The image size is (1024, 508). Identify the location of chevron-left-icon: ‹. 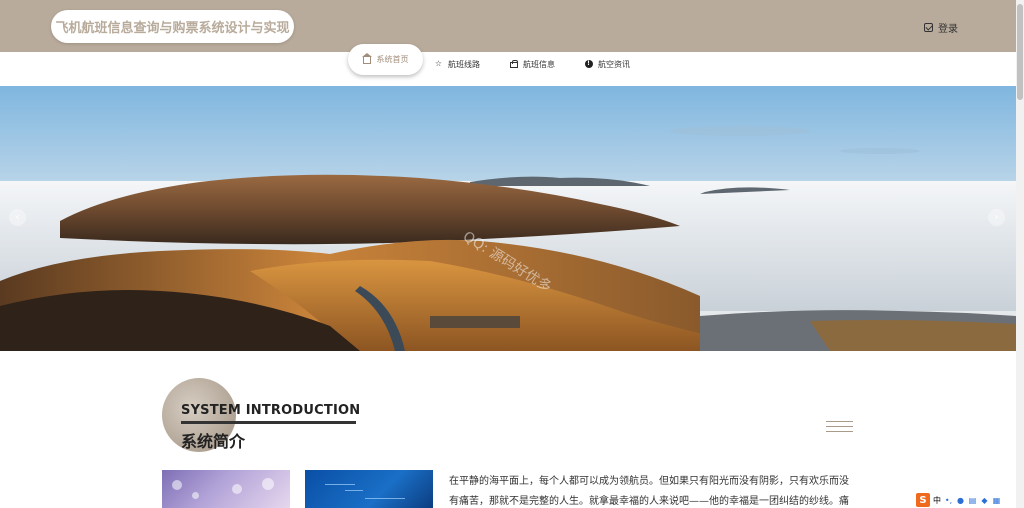
(17, 217).